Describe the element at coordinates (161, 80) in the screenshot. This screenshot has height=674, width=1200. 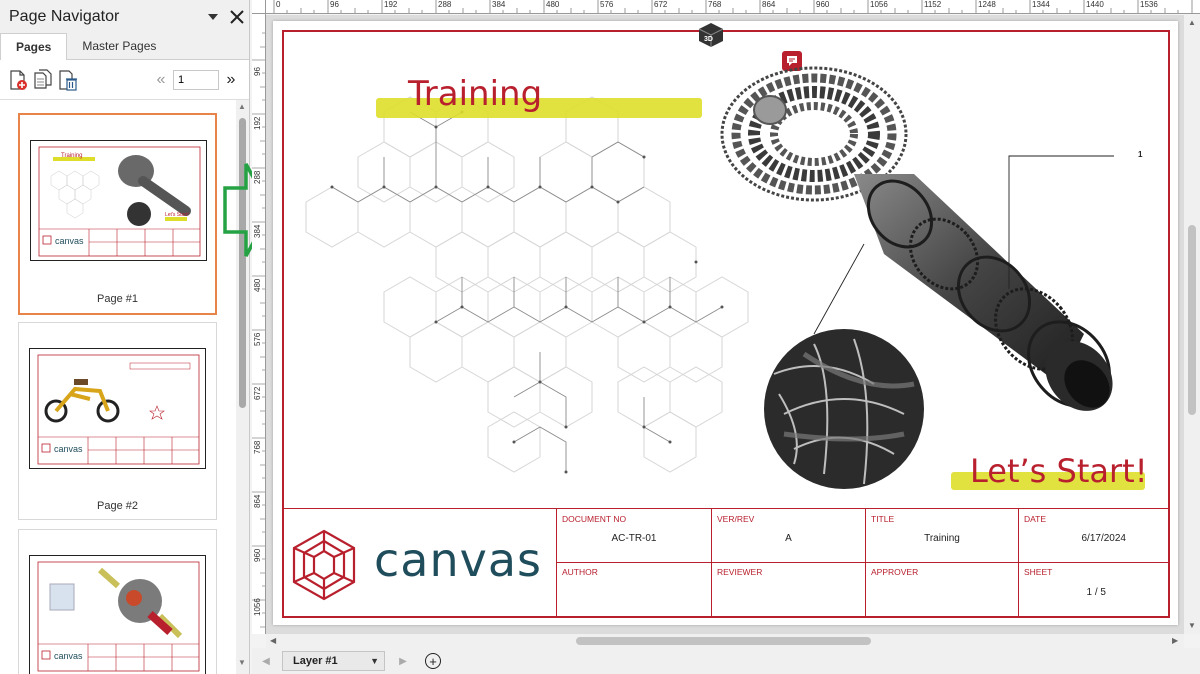
I see `double-chevron-left-icon: «` at that location.